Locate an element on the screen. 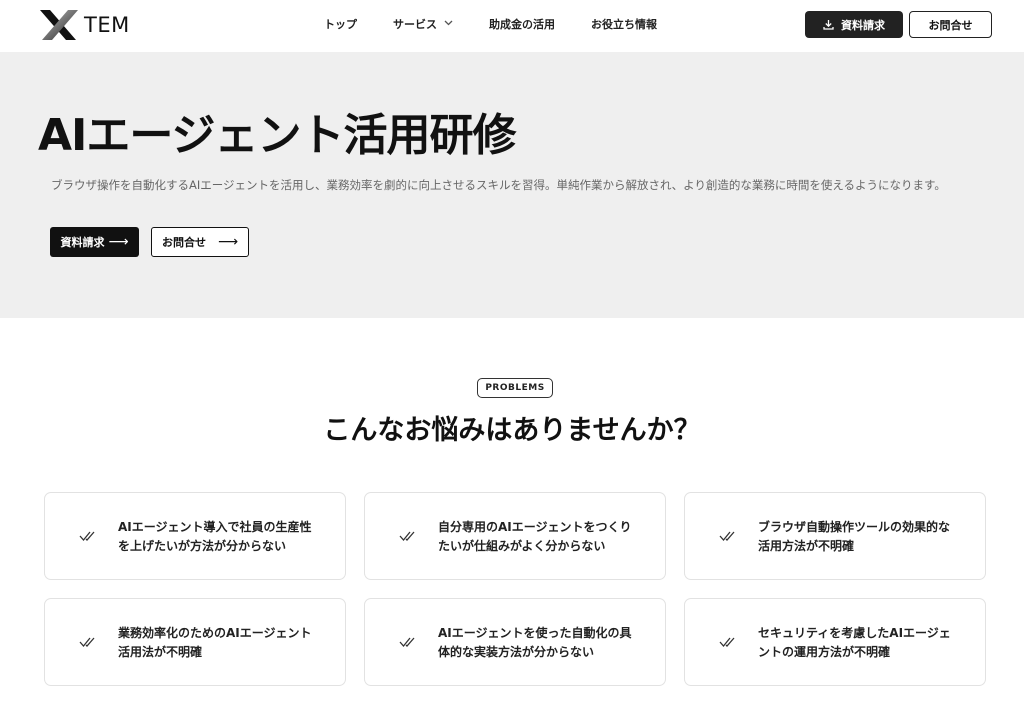 Image resolution: width=1024 pixels, height=705 pixels. problem-line: 体的な実装方法が分からない is located at coordinates (516, 652).